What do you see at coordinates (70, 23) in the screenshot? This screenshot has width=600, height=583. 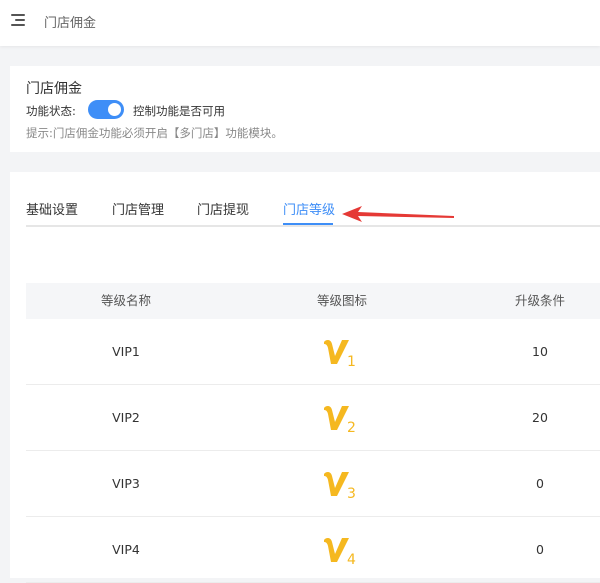 I see `page-title: 门店佣金` at bounding box center [70, 23].